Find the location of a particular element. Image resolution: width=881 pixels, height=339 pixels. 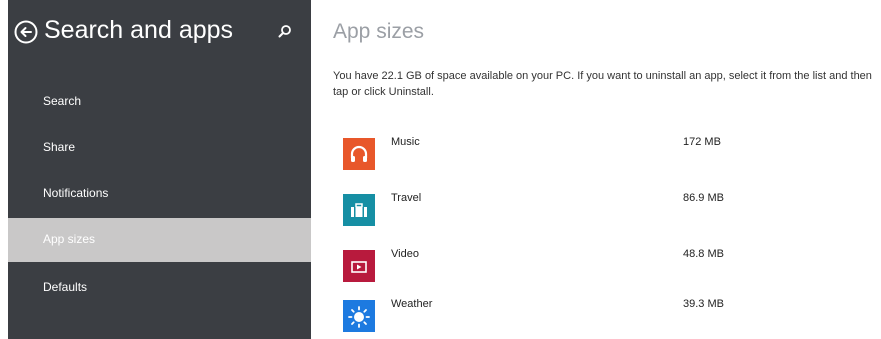

video-app-tile is located at coordinates (359, 266).